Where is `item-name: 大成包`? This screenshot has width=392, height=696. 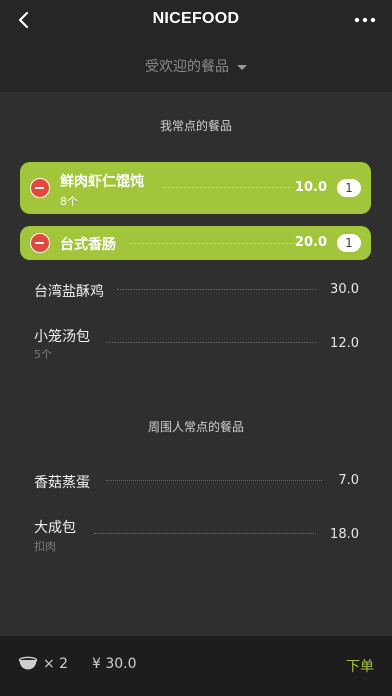
item-name: 大成包 is located at coordinates (55, 528).